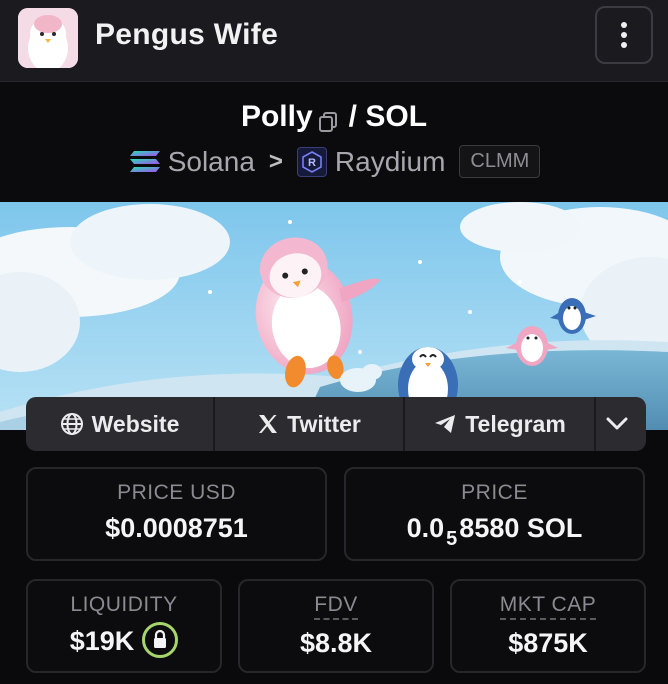 The width and height of the screenshot is (668, 684). What do you see at coordinates (176, 528) in the screenshot?
I see `price-usd-value: $0.0008751` at bounding box center [176, 528].